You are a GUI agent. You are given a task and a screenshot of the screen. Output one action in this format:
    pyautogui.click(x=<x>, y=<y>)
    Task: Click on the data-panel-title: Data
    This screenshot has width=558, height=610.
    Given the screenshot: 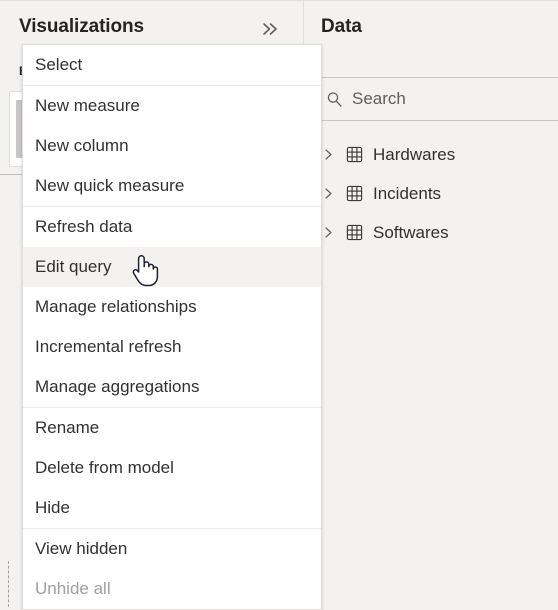 What is the action you would take?
    pyautogui.click(x=341, y=26)
    